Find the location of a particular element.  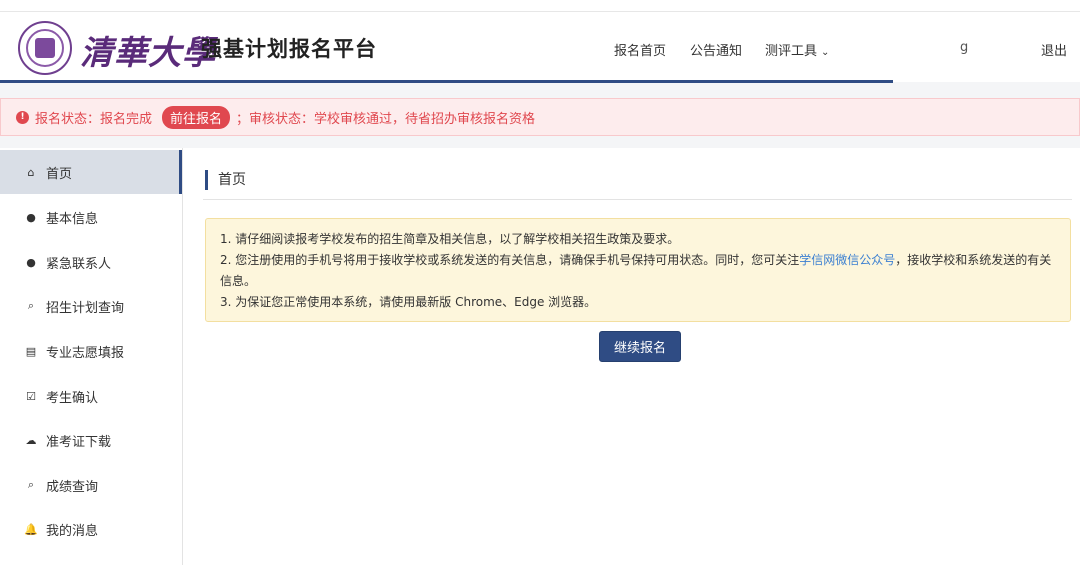

nav-announcements-label: 公告通知 is located at coordinates (716, 51).